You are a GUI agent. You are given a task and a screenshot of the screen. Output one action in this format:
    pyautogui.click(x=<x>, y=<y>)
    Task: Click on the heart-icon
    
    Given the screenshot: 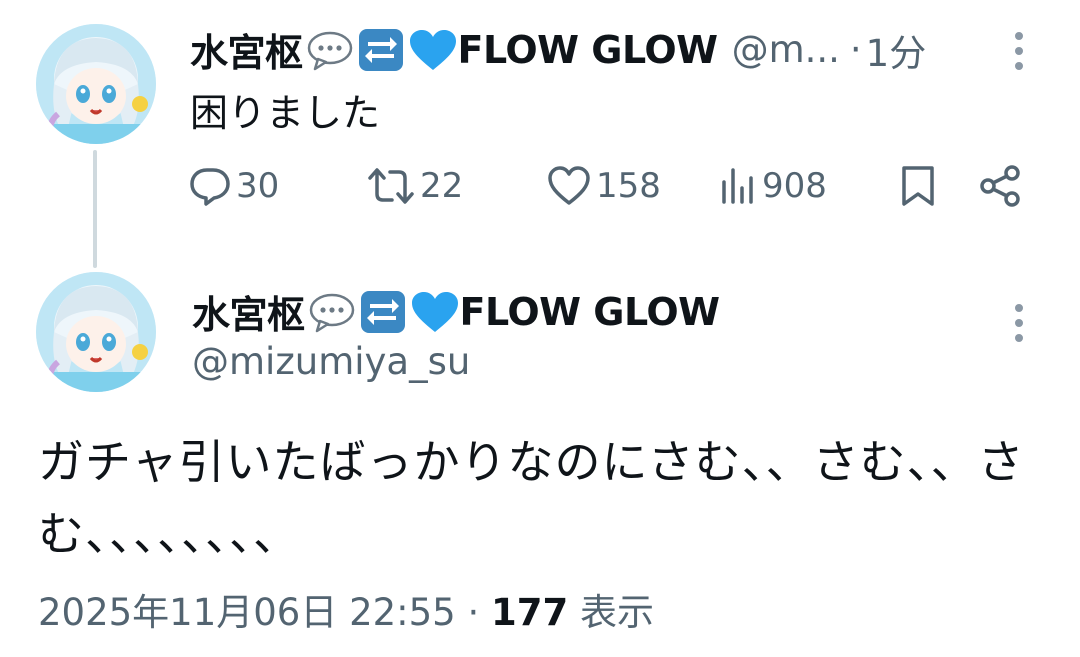 What is the action you would take?
    pyautogui.click(x=569, y=185)
    